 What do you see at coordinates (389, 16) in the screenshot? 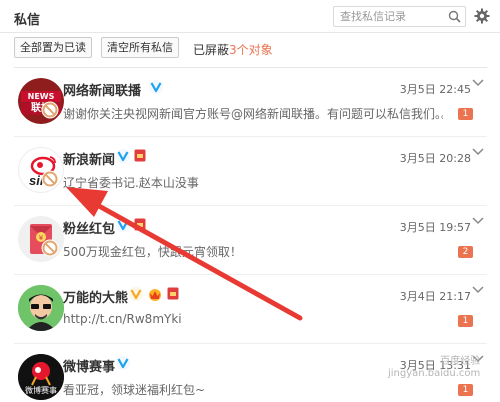
I see `search-input` at bounding box center [389, 16].